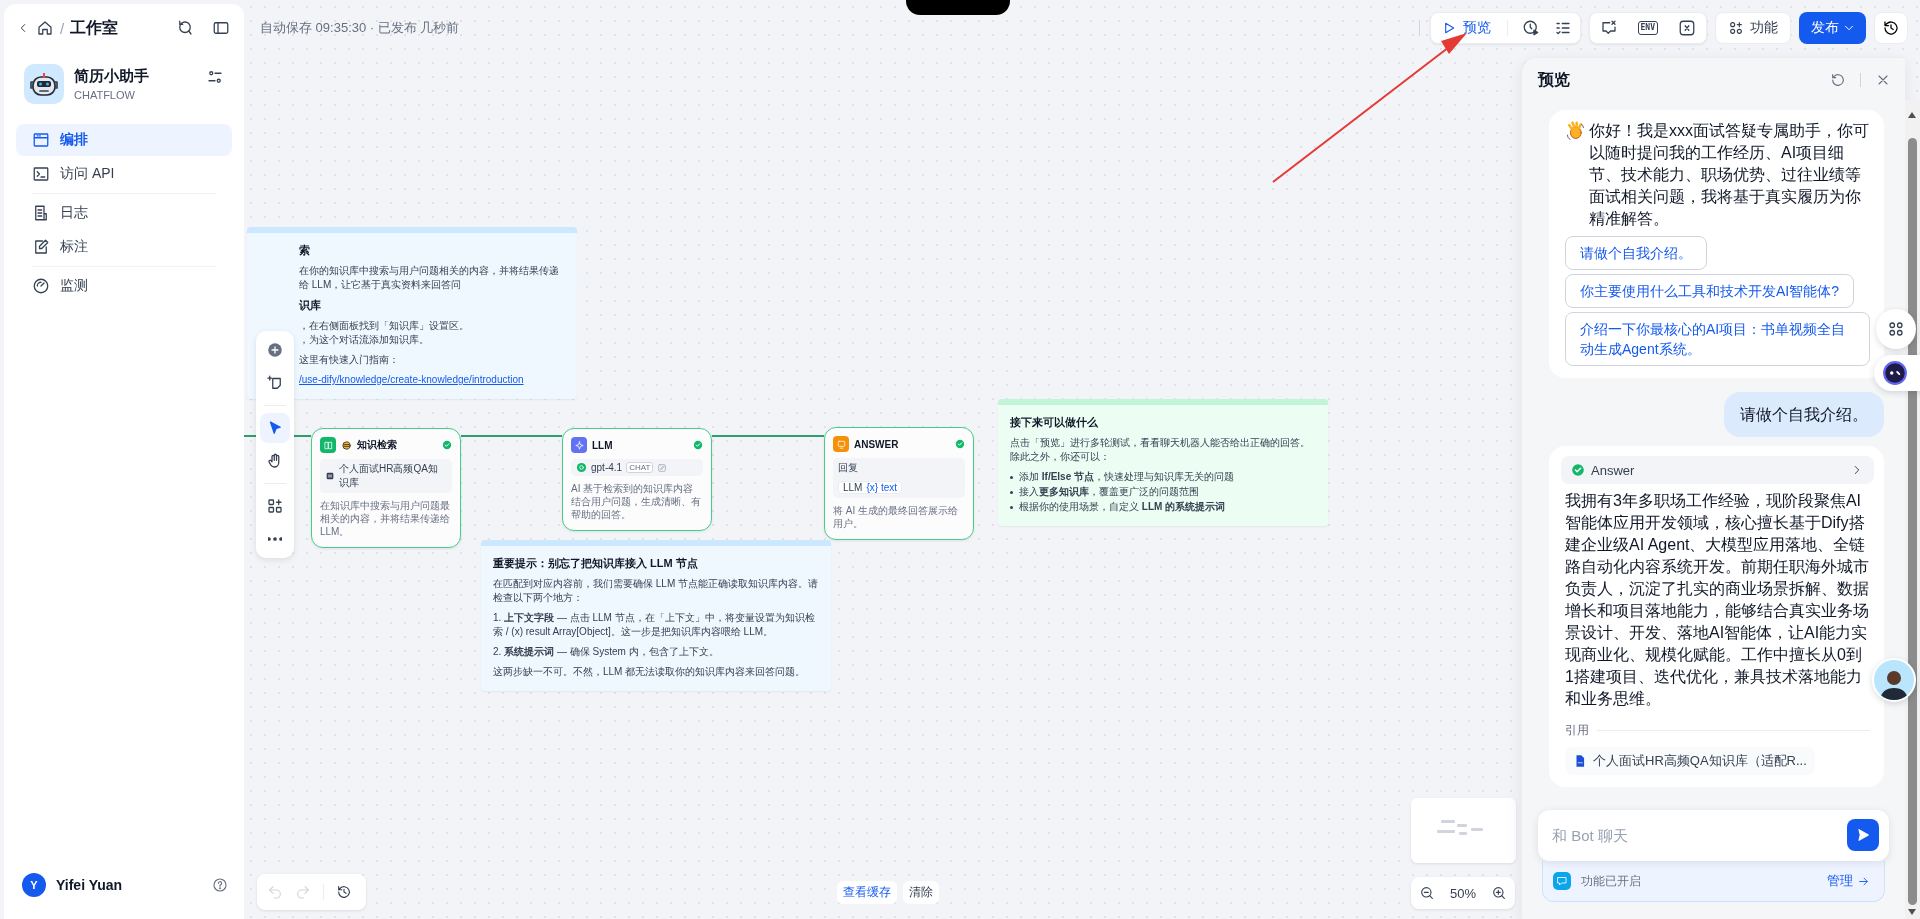  I want to click on window-icon, so click(41, 140).